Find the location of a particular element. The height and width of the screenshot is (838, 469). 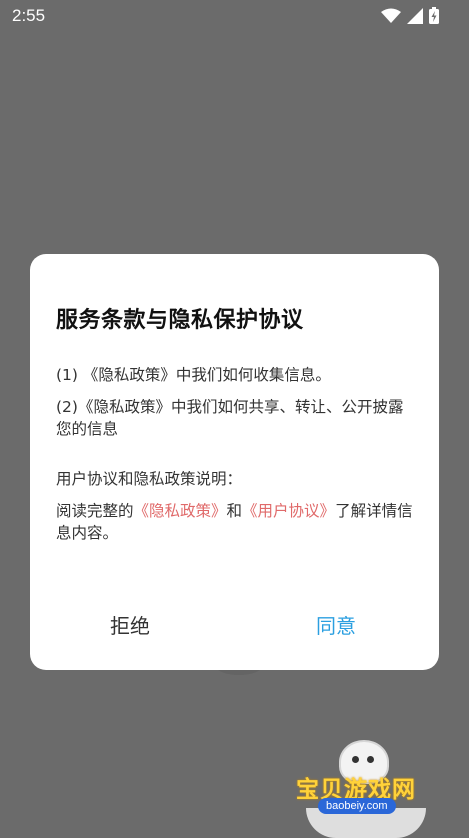

watermark: 宝贝游戏网 baobeiy.com is located at coordinates (366, 789).